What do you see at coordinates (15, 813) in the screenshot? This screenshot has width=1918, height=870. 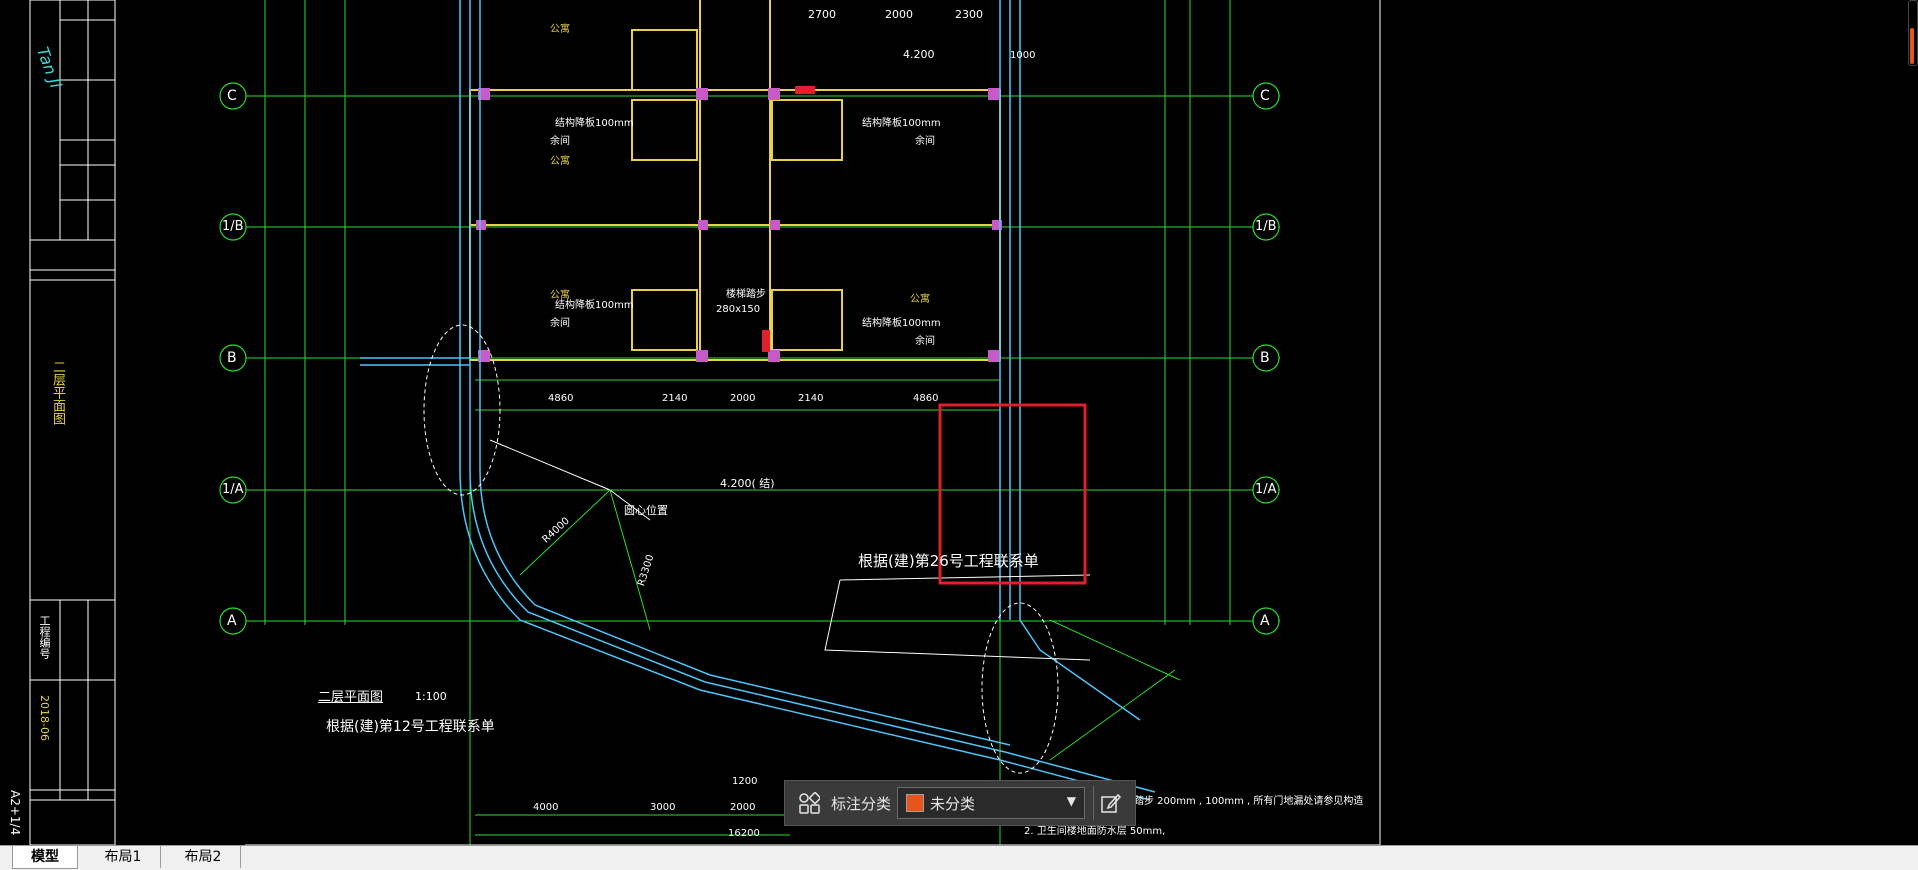 I see `title-sheet-no: A2+1/4` at bounding box center [15, 813].